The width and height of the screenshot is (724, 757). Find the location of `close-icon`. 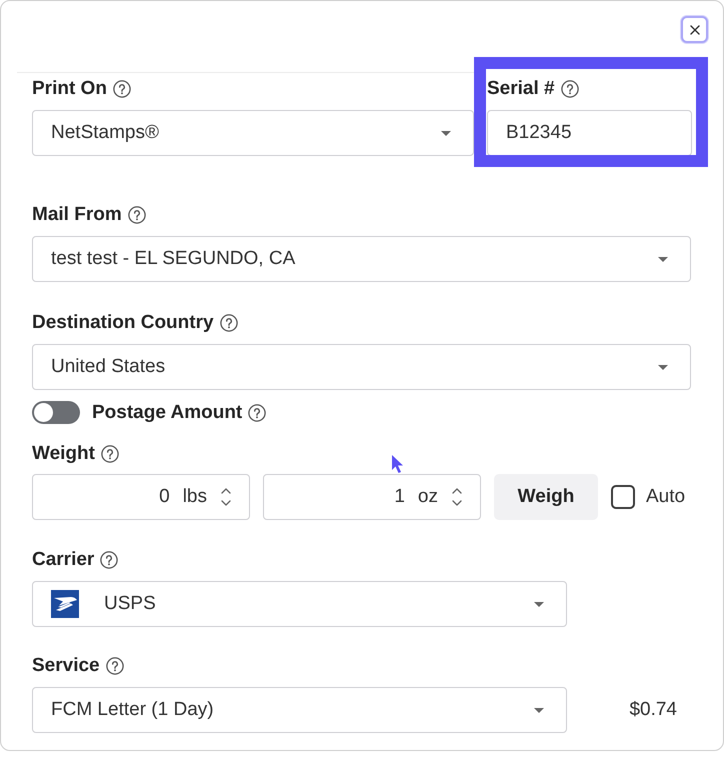

close-icon is located at coordinates (695, 29).